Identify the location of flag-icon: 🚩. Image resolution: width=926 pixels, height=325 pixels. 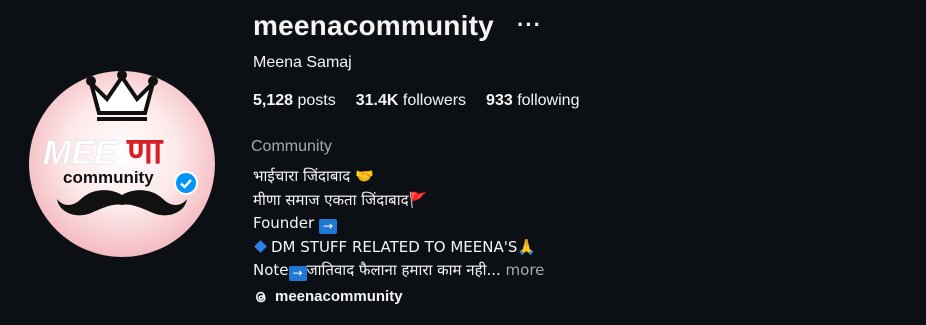
(418, 199).